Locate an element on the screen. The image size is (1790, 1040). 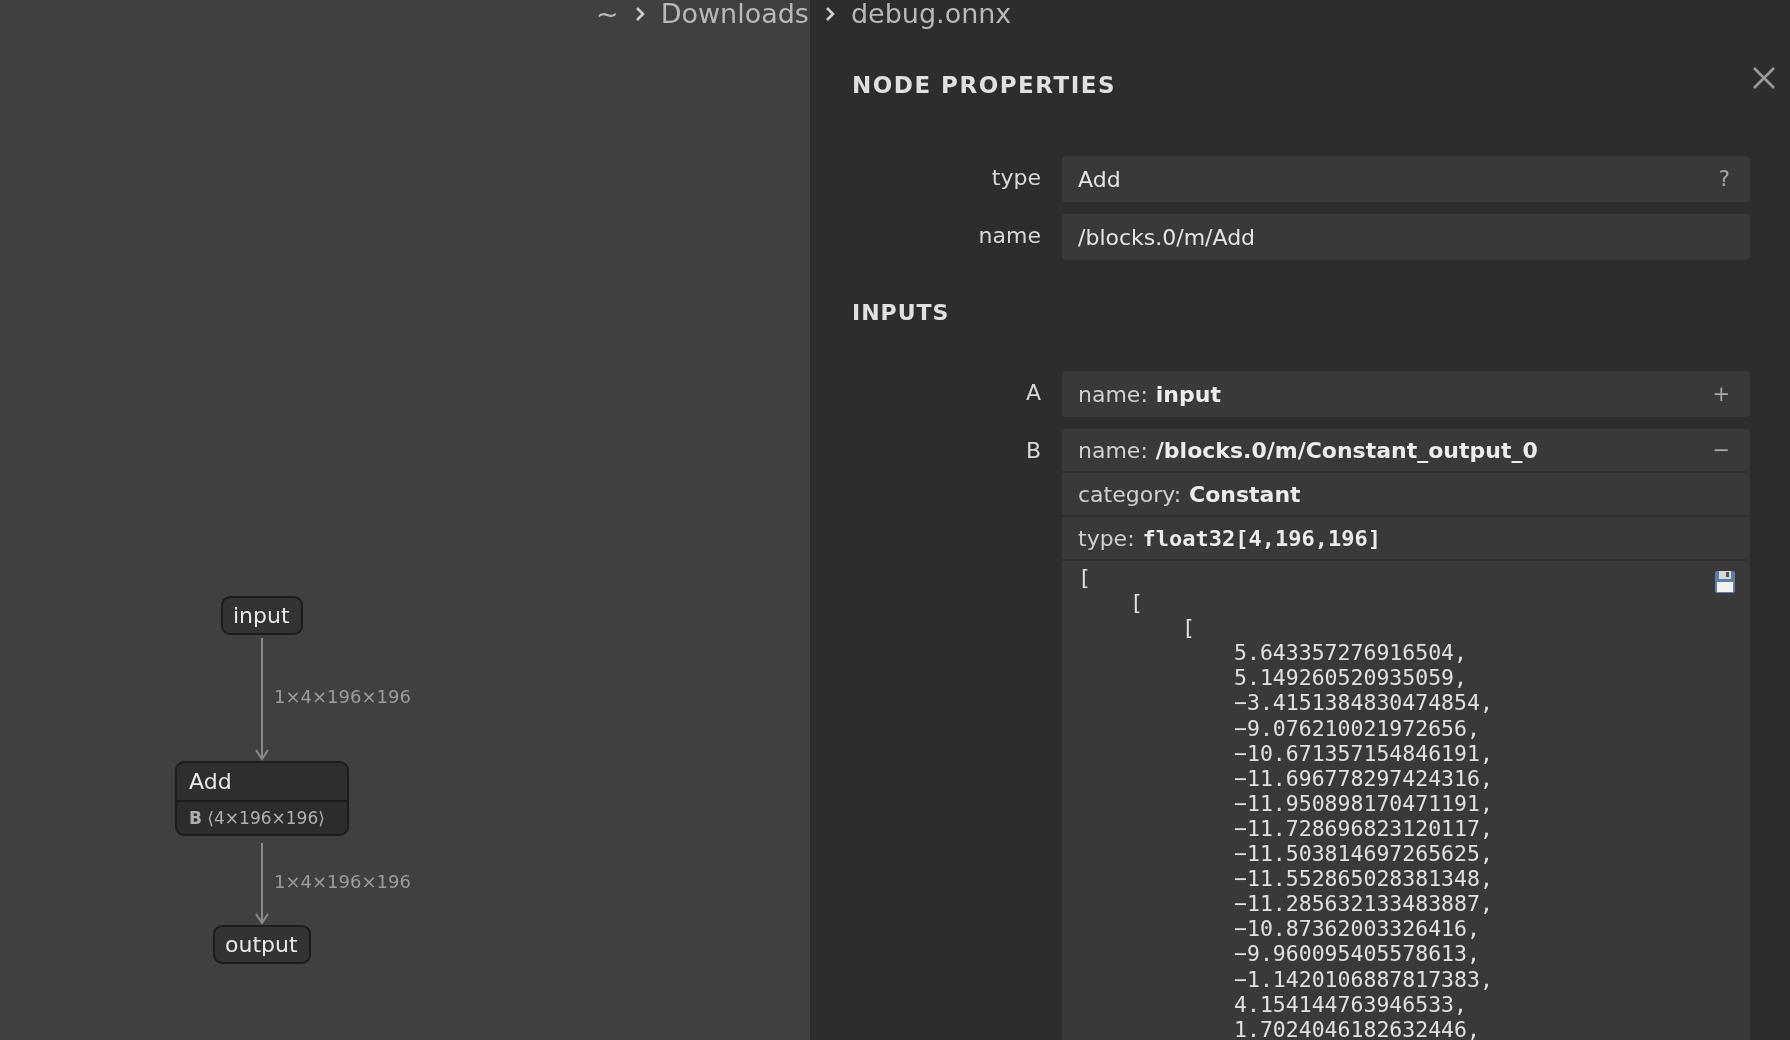
panel-title: NODE PROPERTIES is located at coordinates (984, 85).